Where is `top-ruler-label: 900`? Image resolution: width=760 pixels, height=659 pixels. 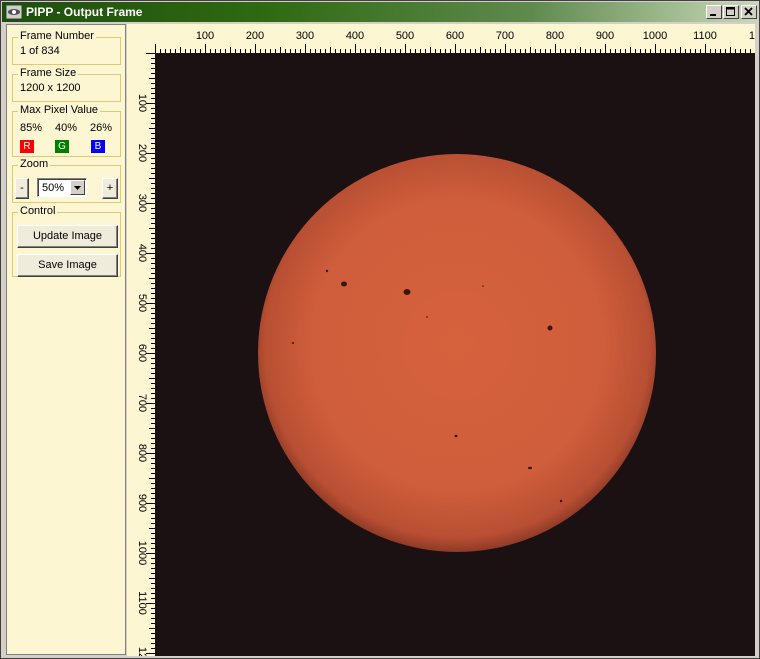
top-ruler-label: 900 is located at coordinates (605, 36).